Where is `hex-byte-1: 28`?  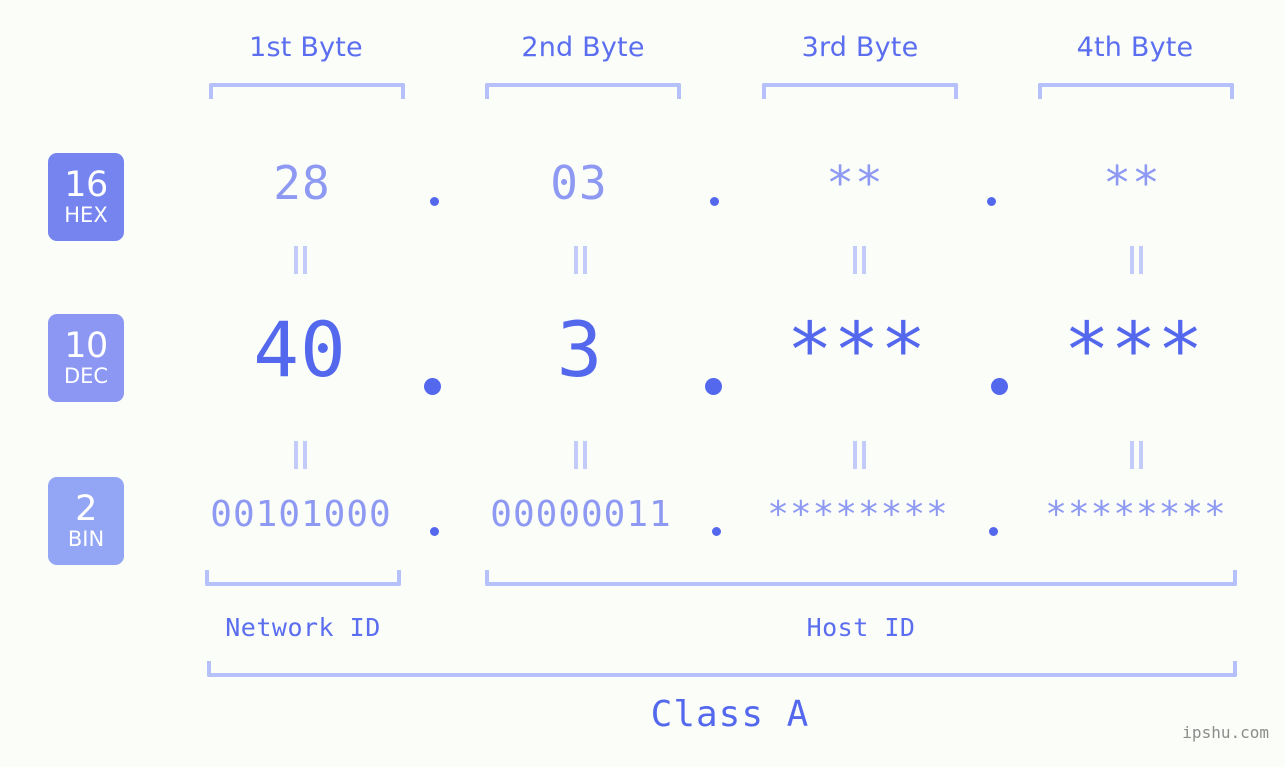
hex-byte-1: 28 is located at coordinates (302, 183).